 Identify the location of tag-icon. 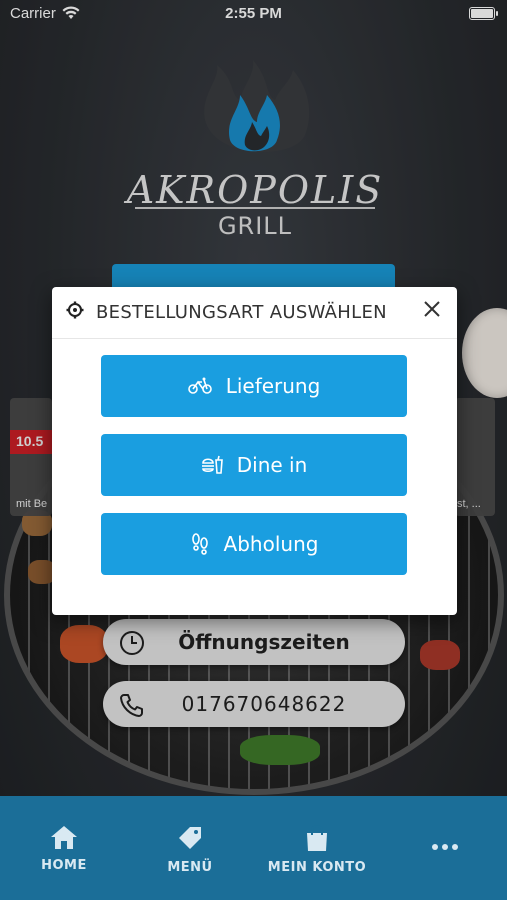
(190, 838).